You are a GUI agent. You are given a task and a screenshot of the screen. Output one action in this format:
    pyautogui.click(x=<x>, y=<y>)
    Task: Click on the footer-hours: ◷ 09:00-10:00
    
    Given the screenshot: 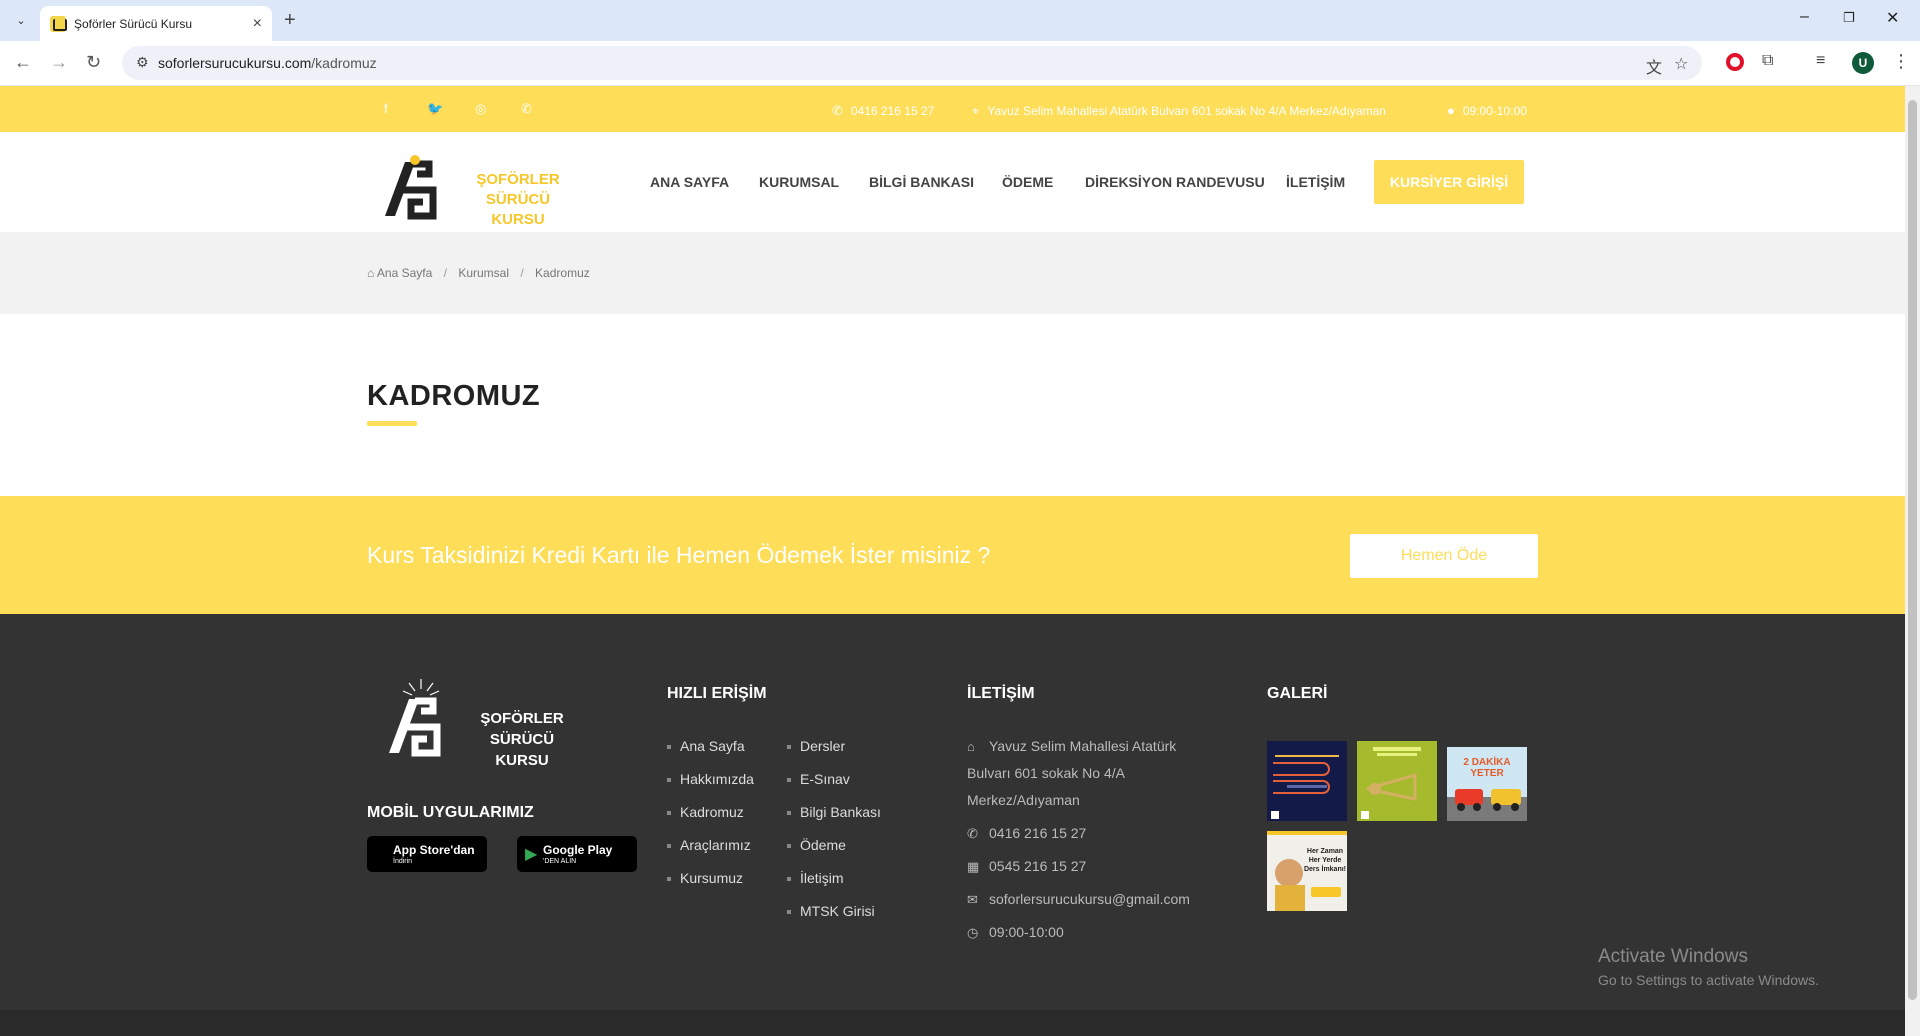 What is the action you would take?
    pyautogui.click(x=1015, y=932)
    